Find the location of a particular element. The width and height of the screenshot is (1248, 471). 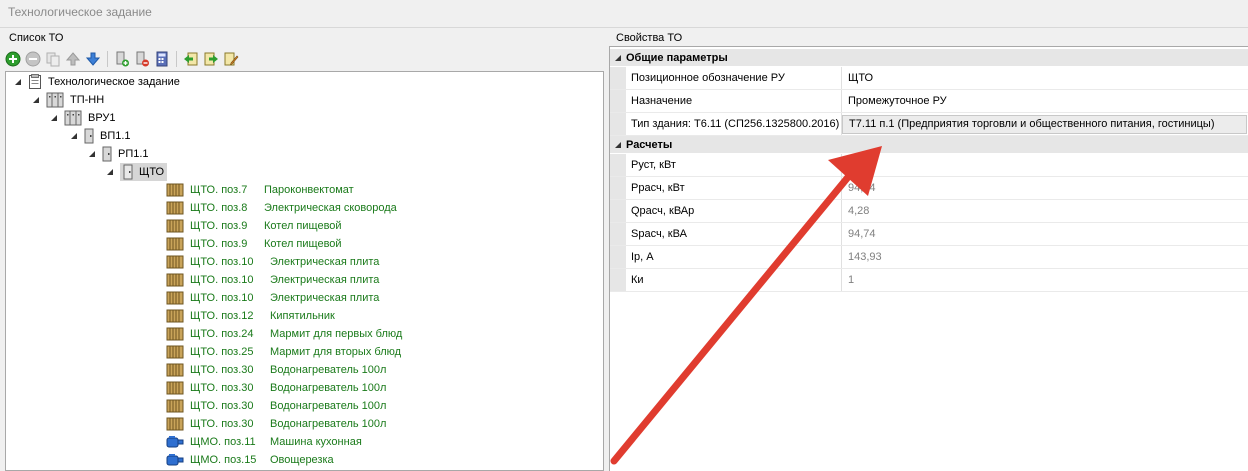

prop-value: Промежуточное РУ is located at coordinates (1045, 101).